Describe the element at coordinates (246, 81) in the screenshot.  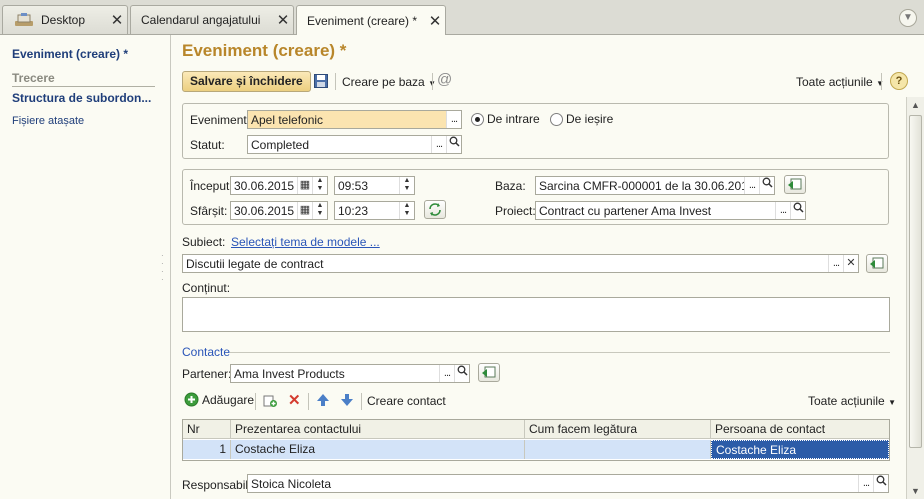
I see `save-close-button: Salvare și închidere` at that location.